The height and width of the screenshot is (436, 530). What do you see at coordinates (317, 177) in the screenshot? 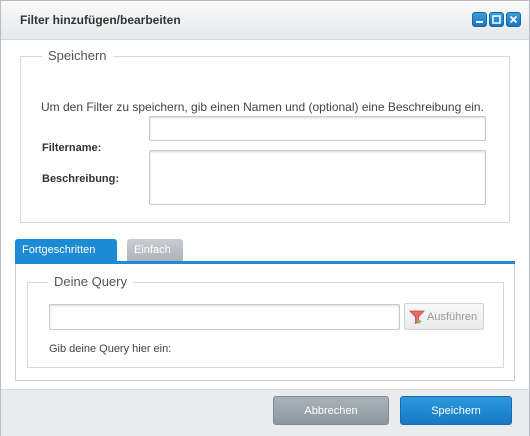
I see `beschreibung-textarea` at bounding box center [317, 177].